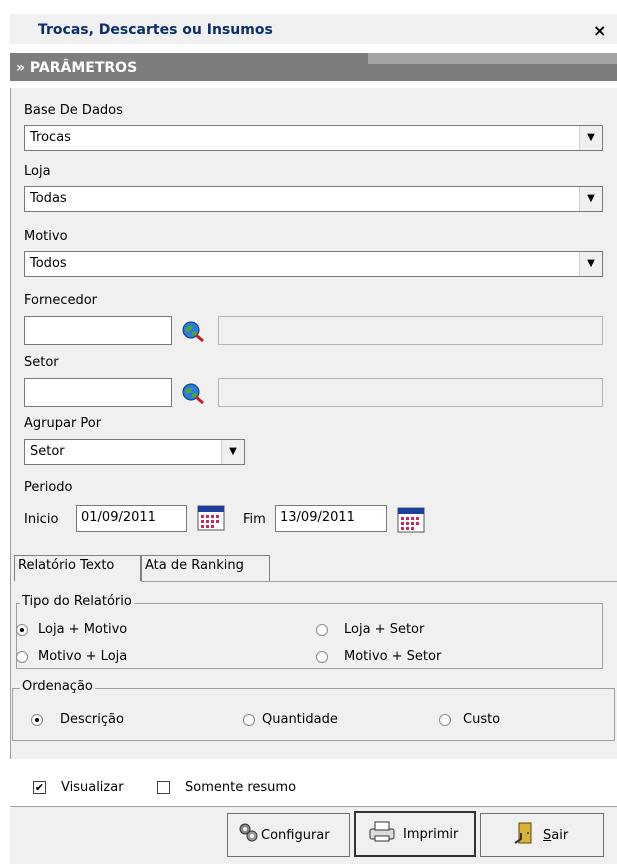 This screenshot has width=617, height=864. Describe the element at coordinates (241, 787) in the screenshot. I see `somente-resumo-label: Somente resumo` at that location.